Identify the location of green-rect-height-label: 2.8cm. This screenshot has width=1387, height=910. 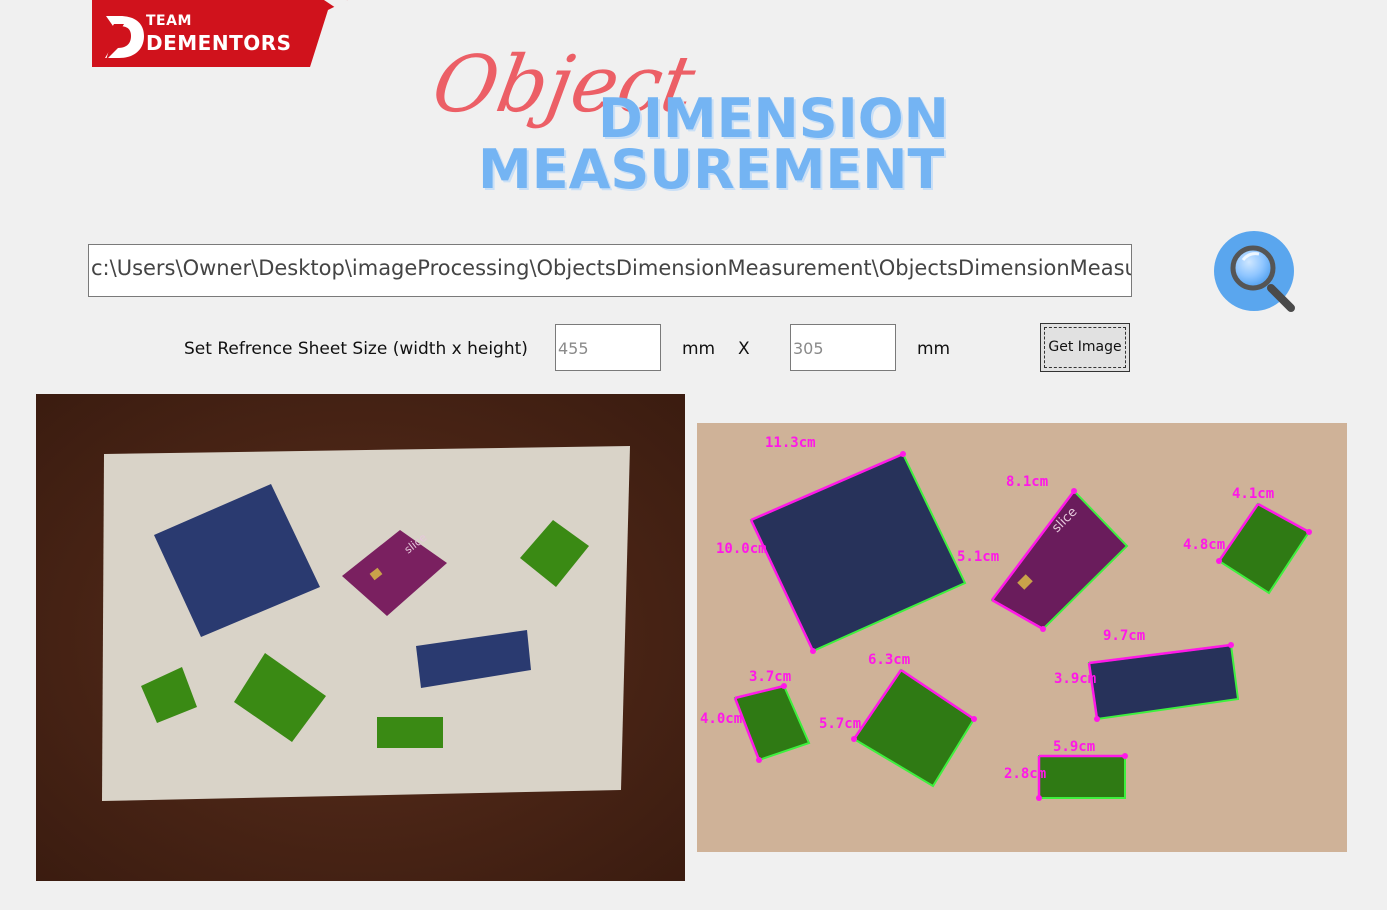
(1025, 774).